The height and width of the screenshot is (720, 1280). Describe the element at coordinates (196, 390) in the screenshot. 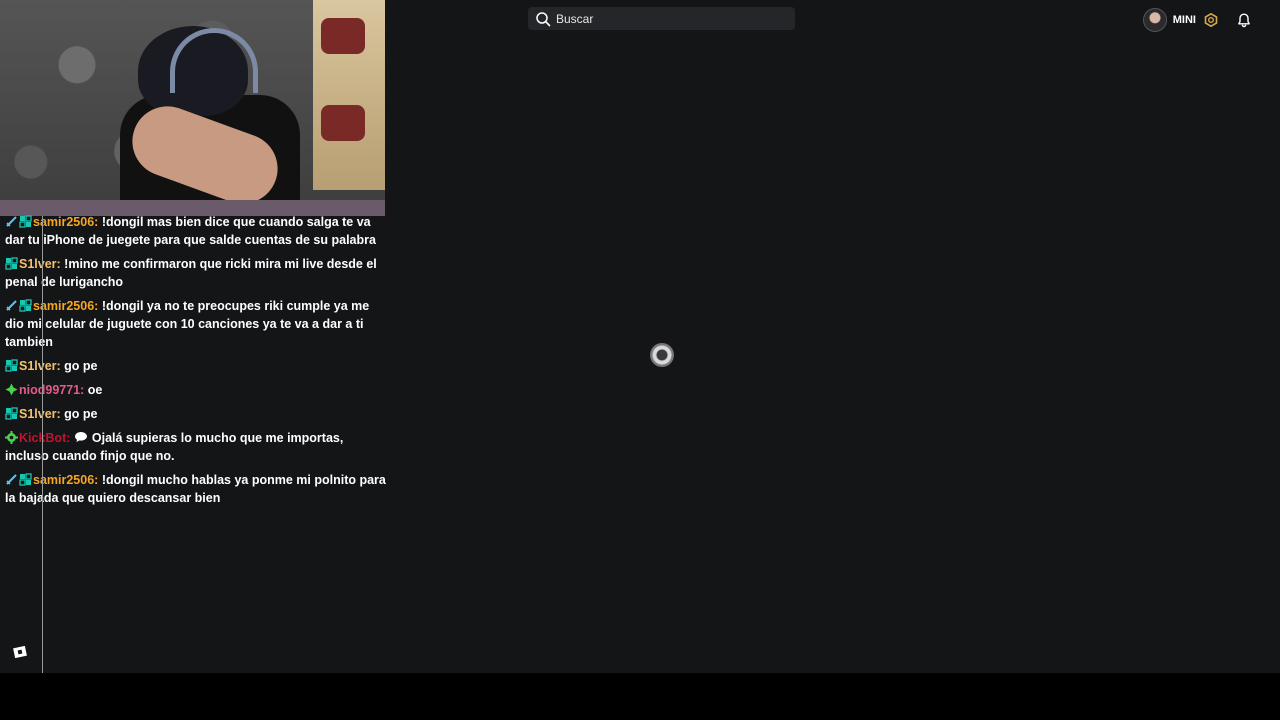

I see `chat-message: niod99771: oe` at that location.